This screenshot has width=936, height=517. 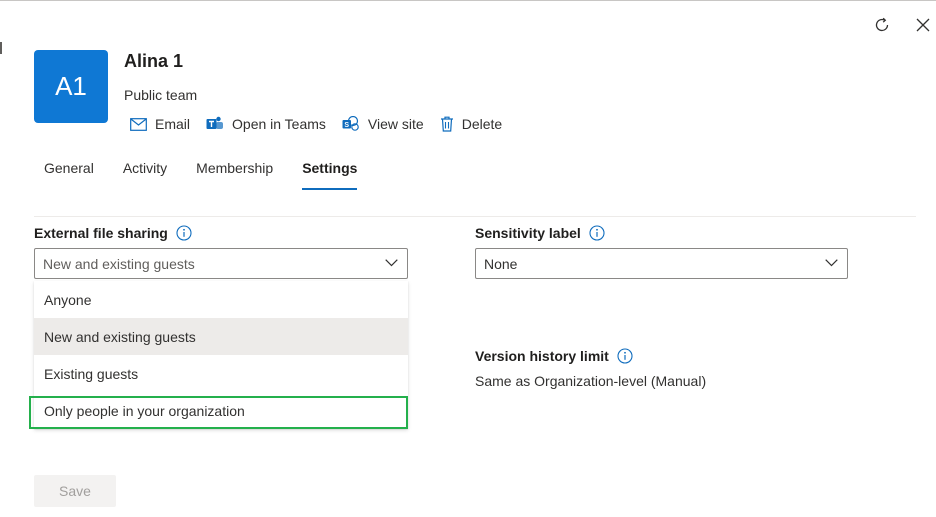 I want to click on close-button, so click(x=923, y=25).